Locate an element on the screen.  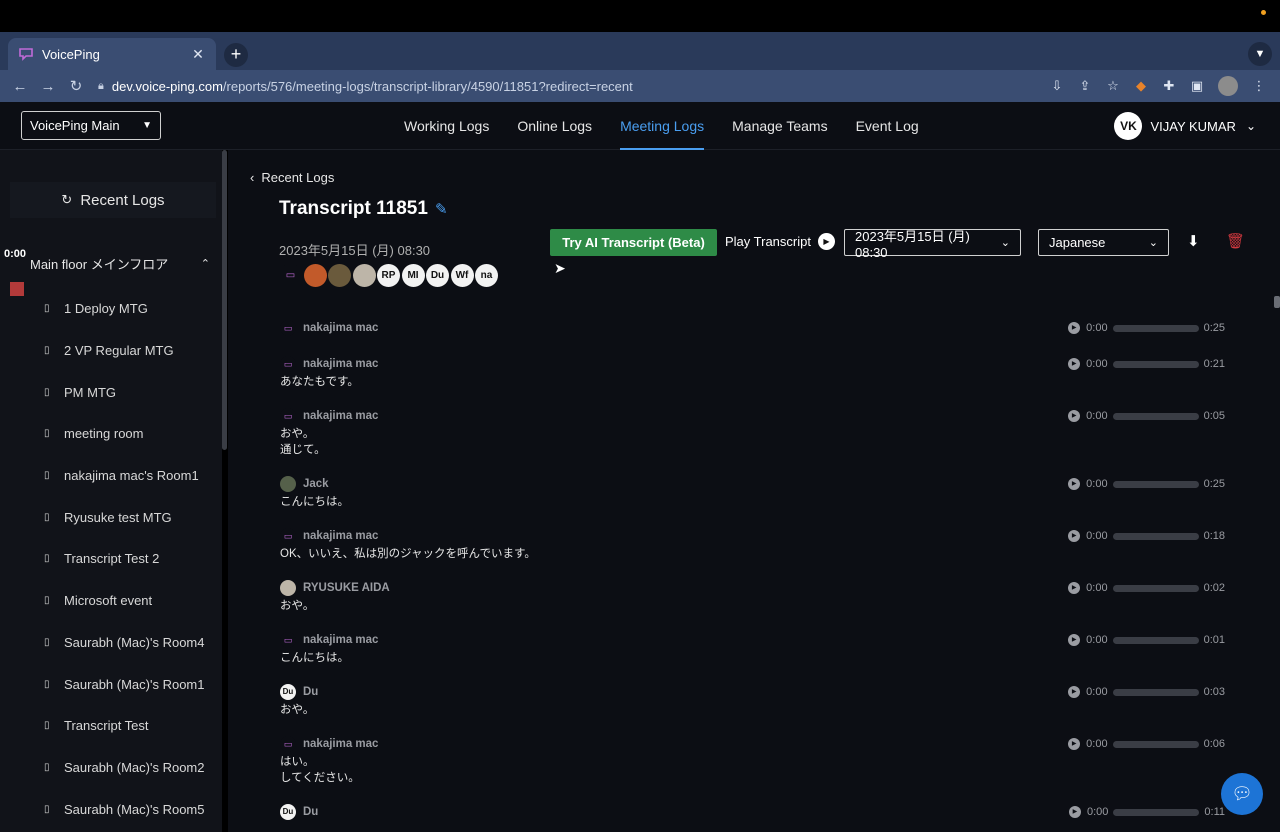
sidebar-room-item: ▯ Saurabh (Mac)'s Room2 is located at coordinates (131, 768).